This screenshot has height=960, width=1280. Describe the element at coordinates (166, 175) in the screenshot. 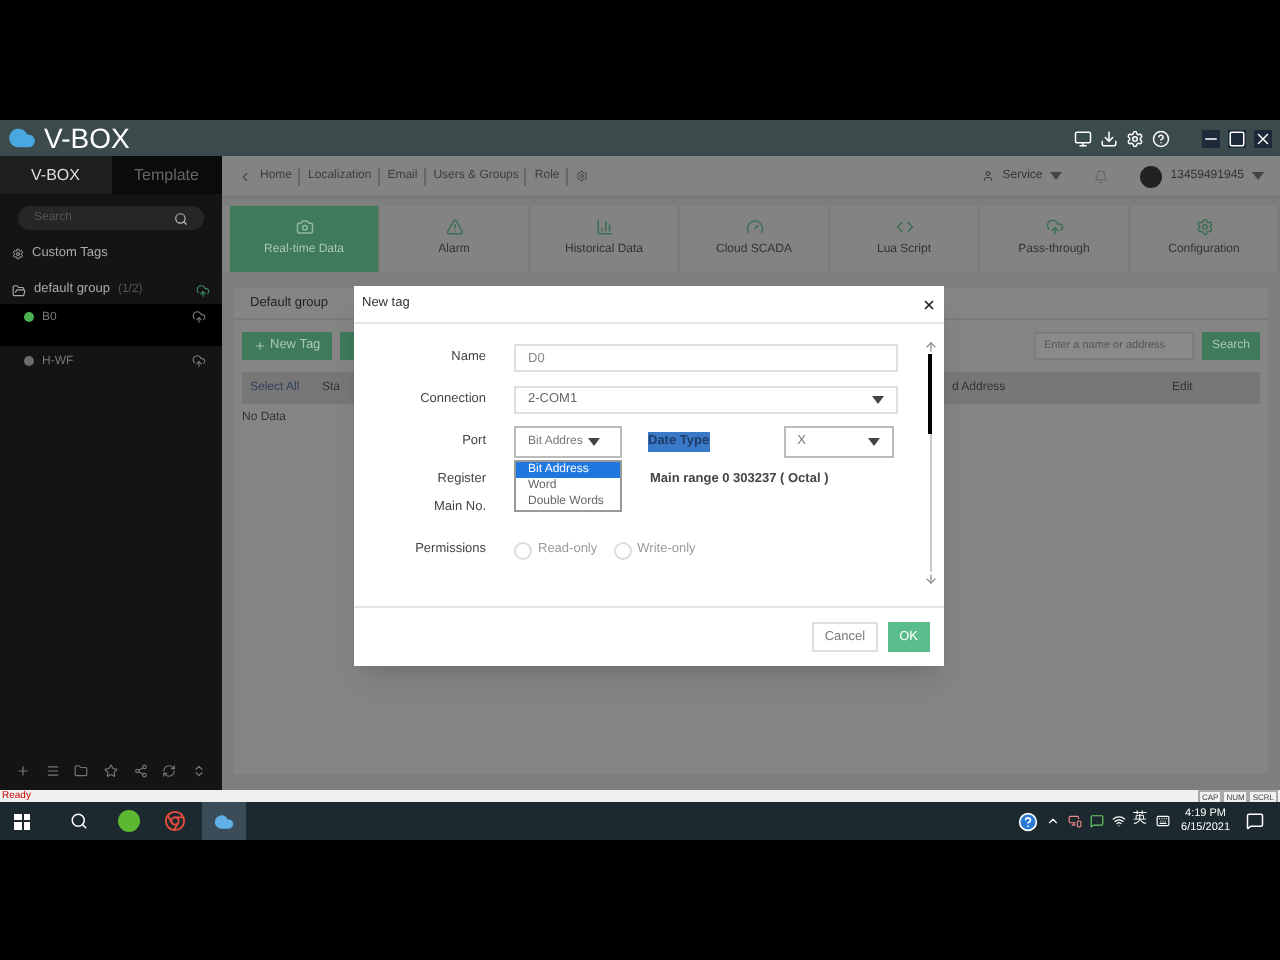

I see `sidebar-tab: Template` at that location.